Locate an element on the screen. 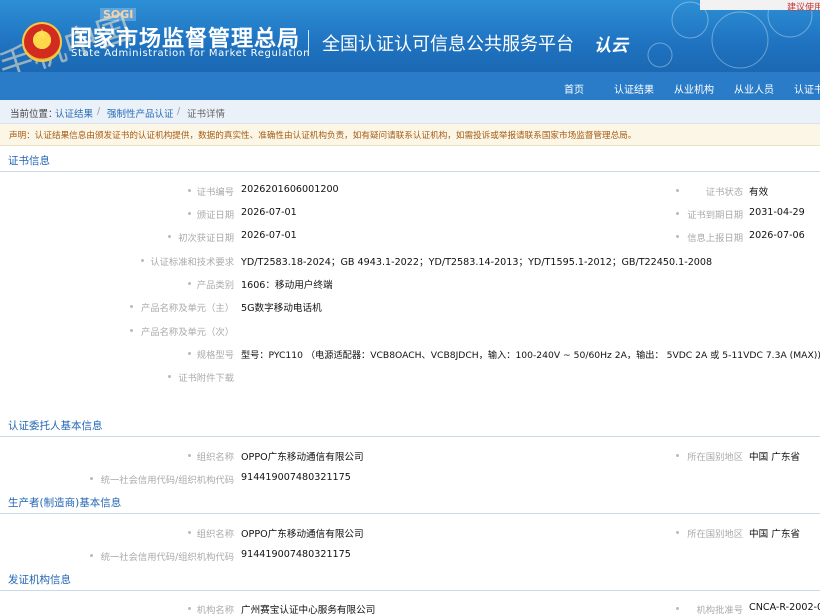  client-credit-value: 914419007480321175 is located at coordinates (296, 477).